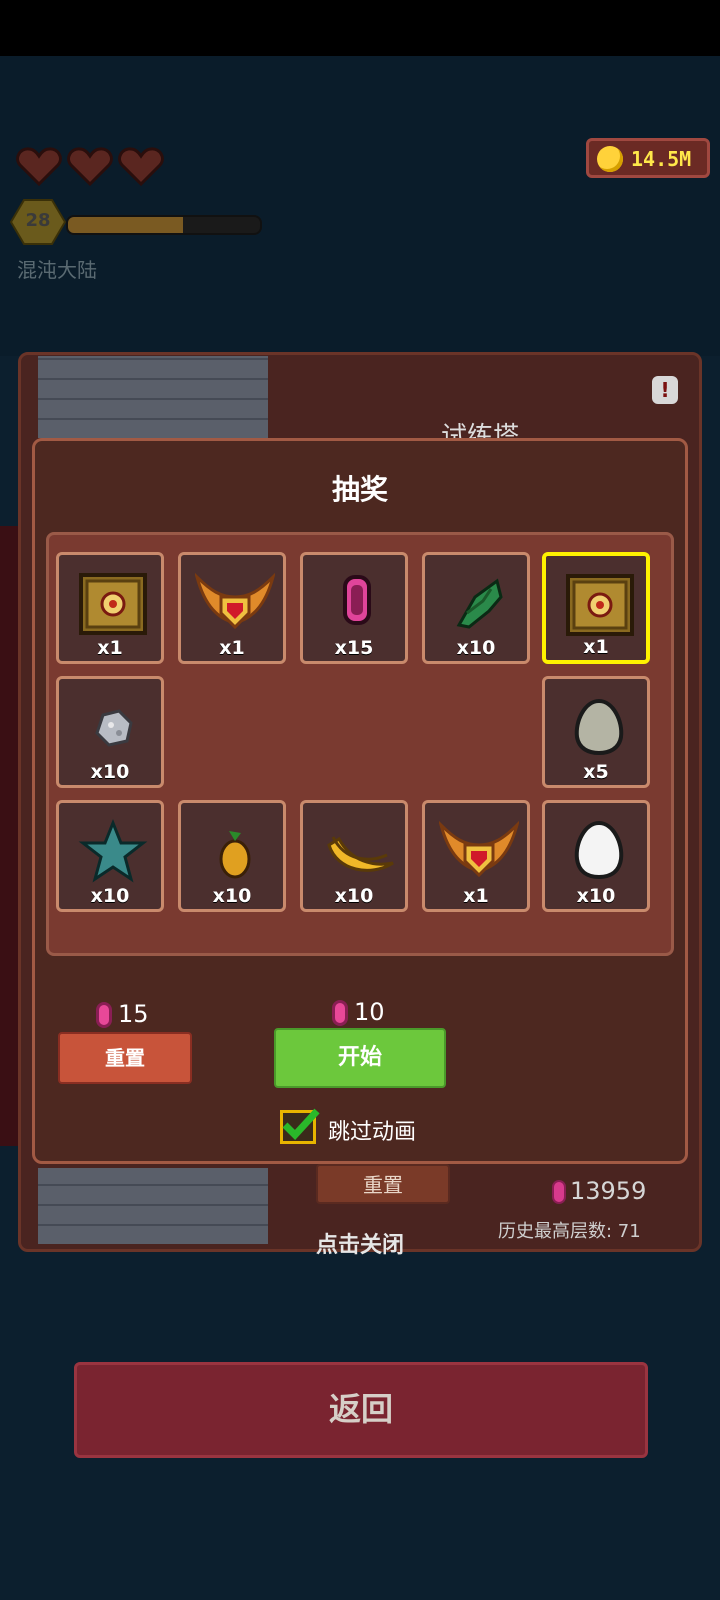 The height and width of the screenshot is (1600, 720). I want to click on region-name: 混沌大陆, so click(57, 270).